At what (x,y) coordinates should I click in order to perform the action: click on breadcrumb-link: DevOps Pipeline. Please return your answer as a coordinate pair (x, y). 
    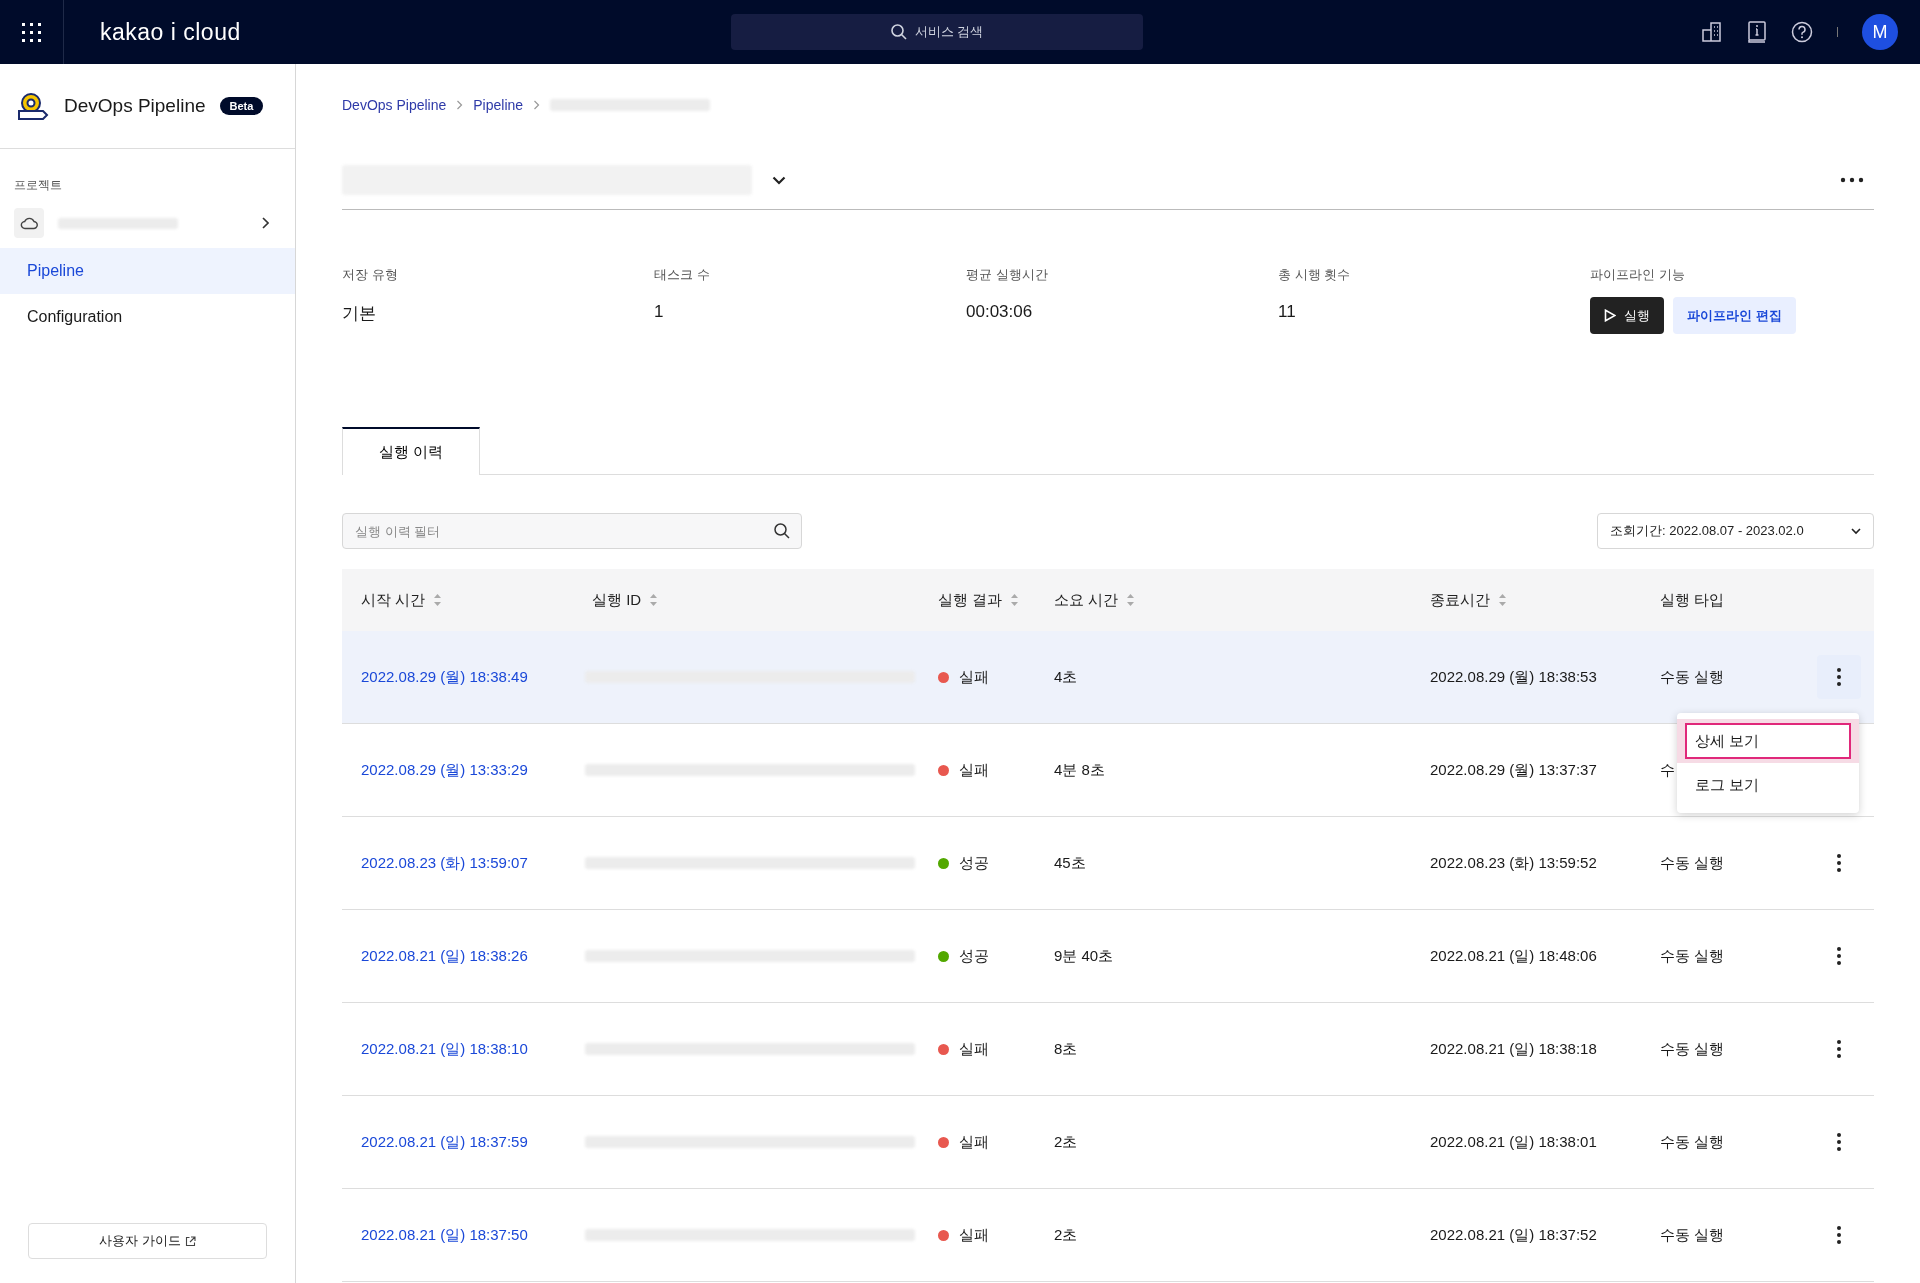
    Looking at the image, I should click on (394, 105).